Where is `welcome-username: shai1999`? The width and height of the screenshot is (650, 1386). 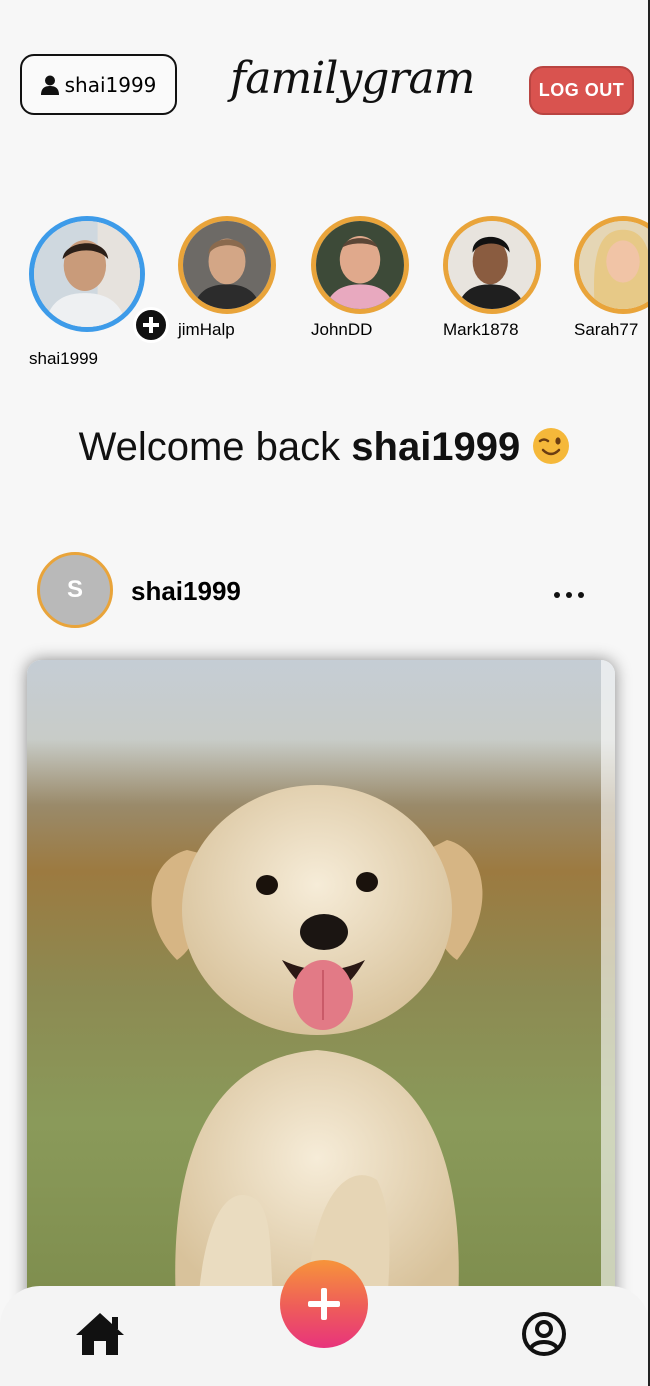 welcome-username: shai1999 is located at coordinates (436, 447).